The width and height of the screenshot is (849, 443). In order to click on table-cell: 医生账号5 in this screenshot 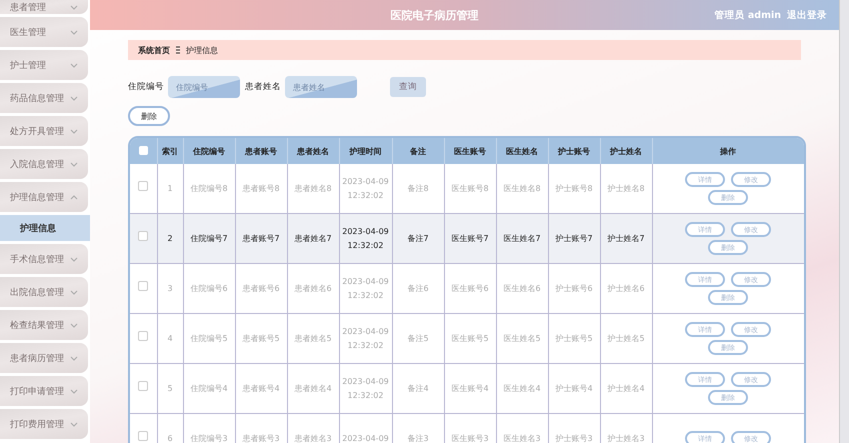, I will do `click(470, 339)`.